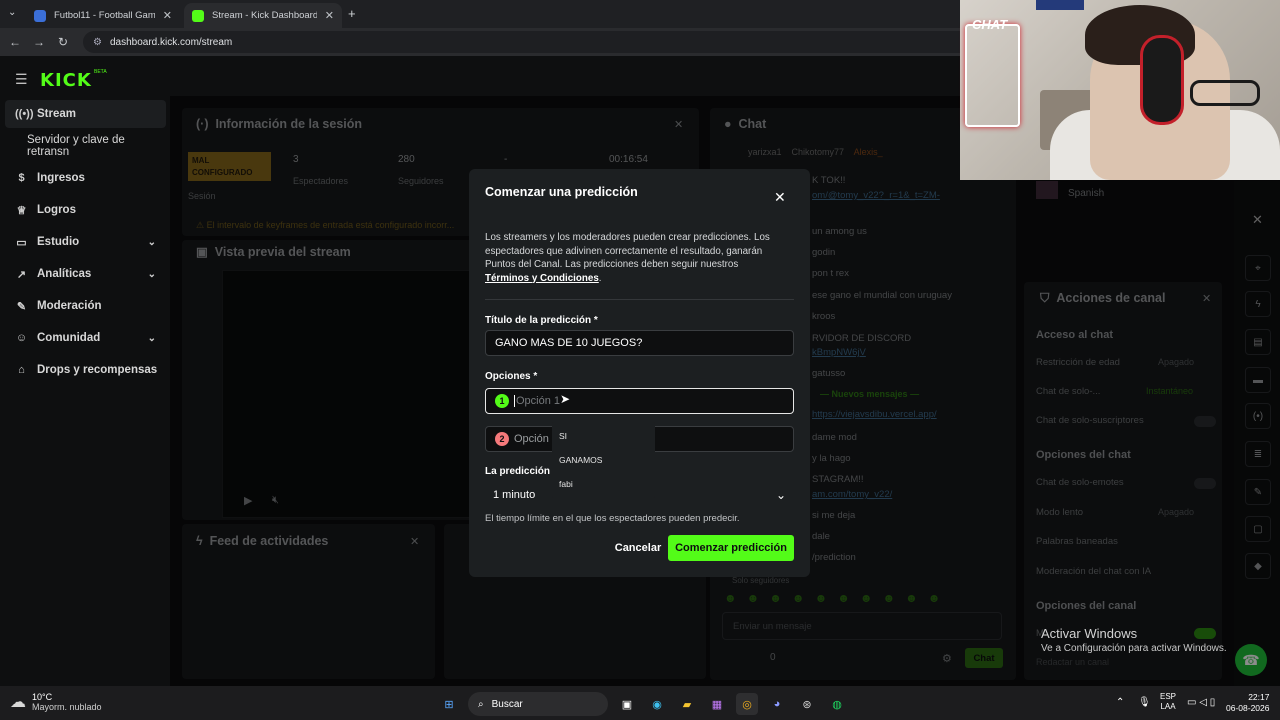 The image size is (1280, 720). What do you see at coordinates (85, 242) in the screenshot?
I see `sidebar-item-estudio: ▭ Estudio ⌄` at bounding box center [85, 242].